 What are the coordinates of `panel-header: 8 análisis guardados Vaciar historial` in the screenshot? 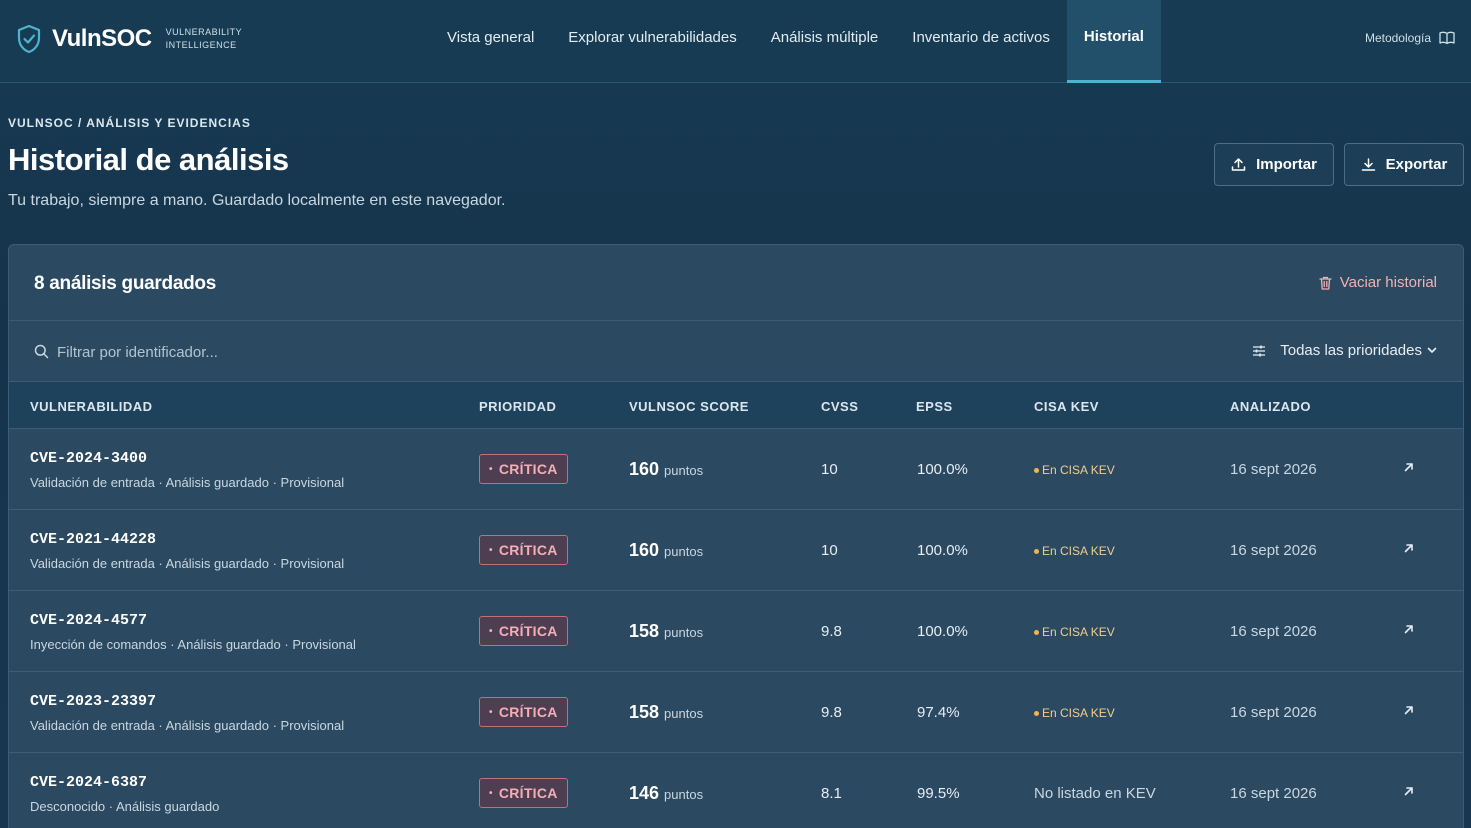 It's located at (736, 283).